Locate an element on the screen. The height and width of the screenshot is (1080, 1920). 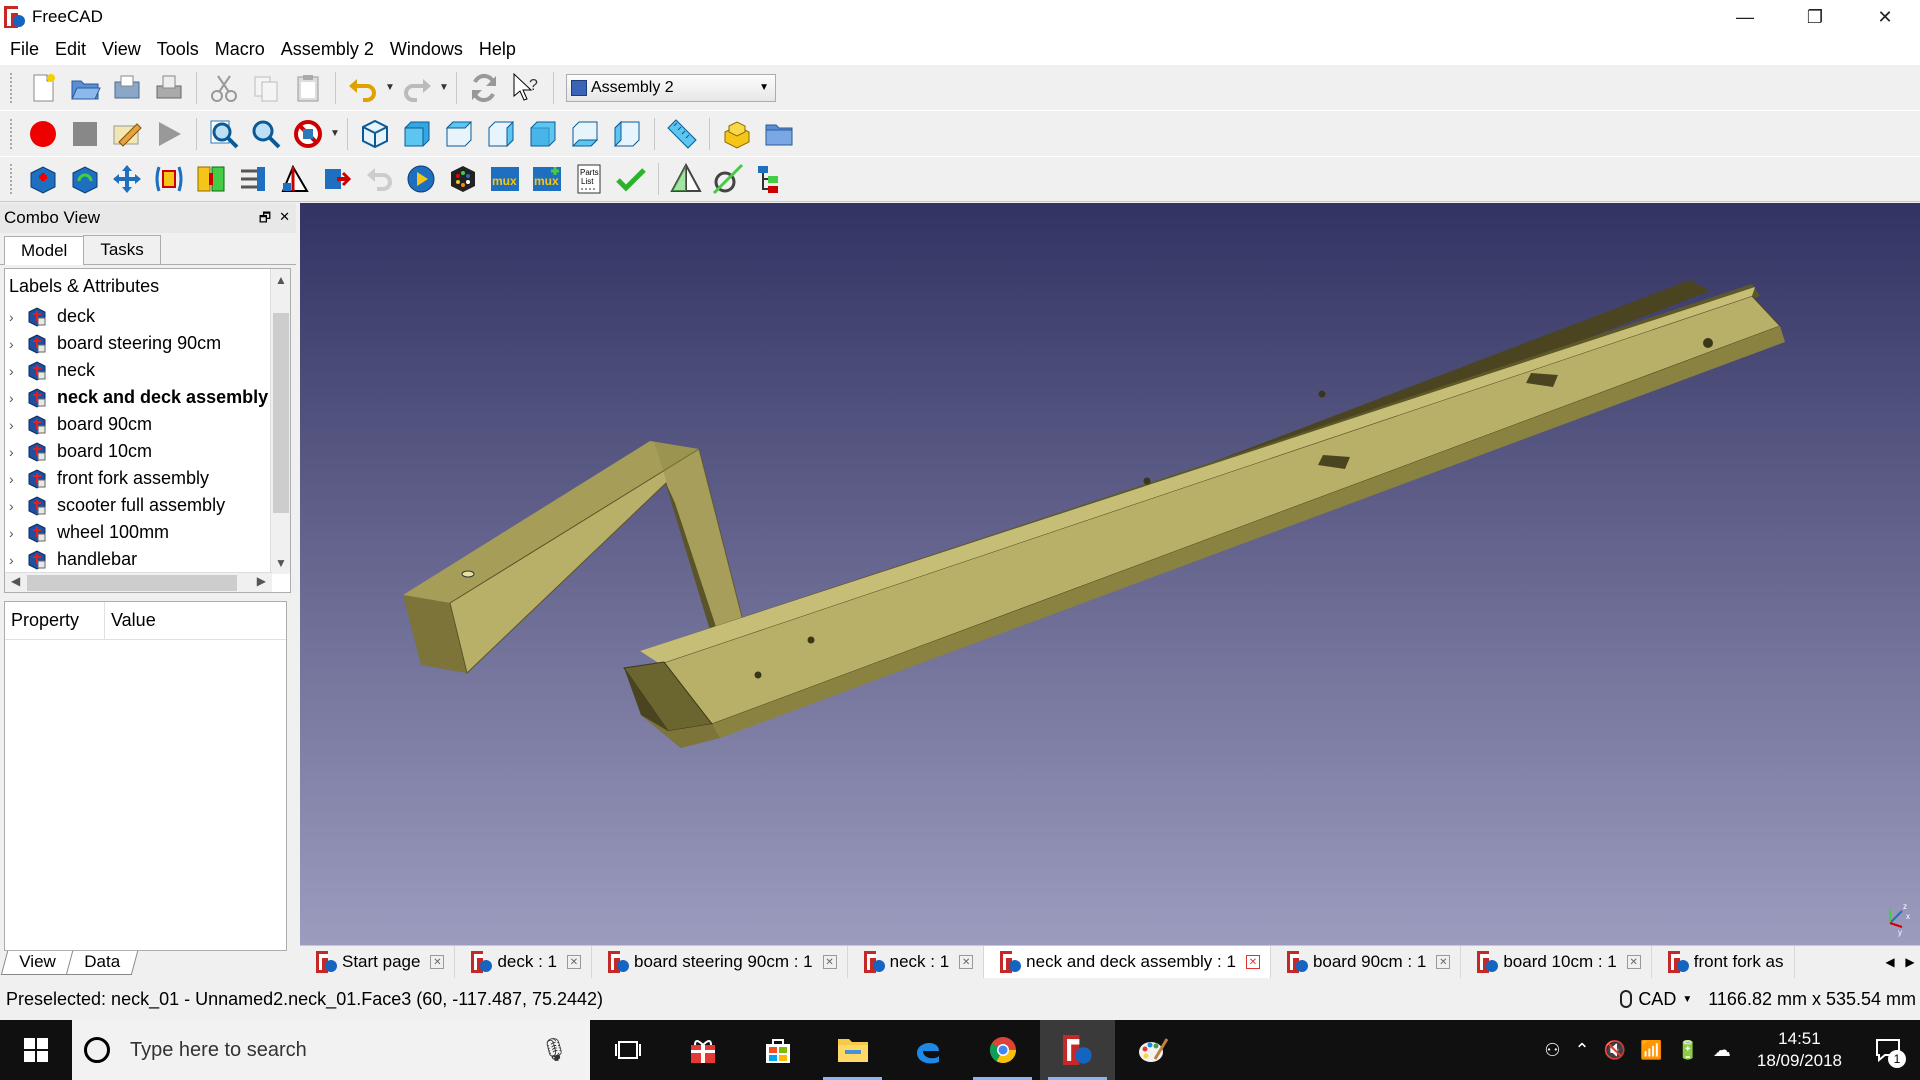
tree-vertical-scrollbar: ▲ ▼ is located at coordinates (280, 421).